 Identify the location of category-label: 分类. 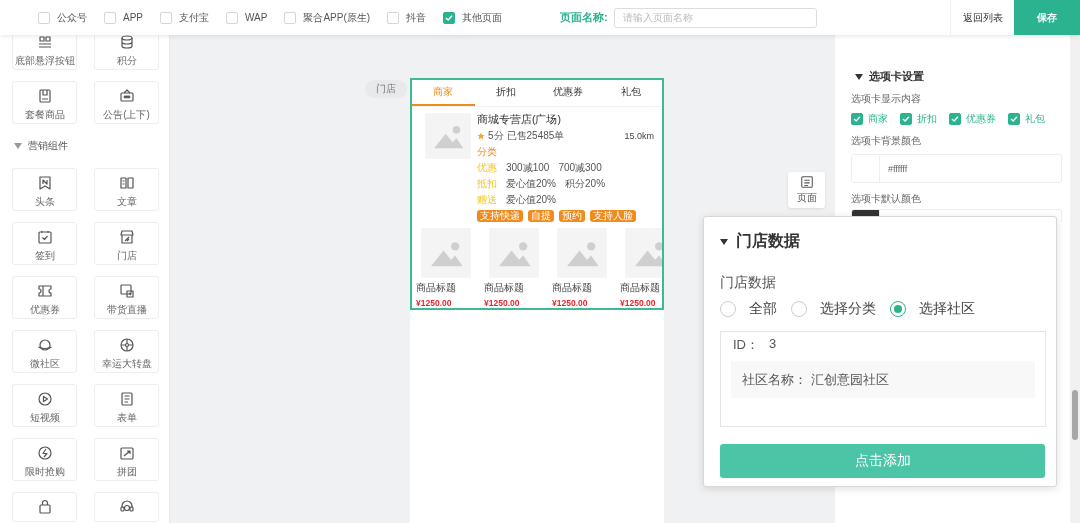
(487, 152).